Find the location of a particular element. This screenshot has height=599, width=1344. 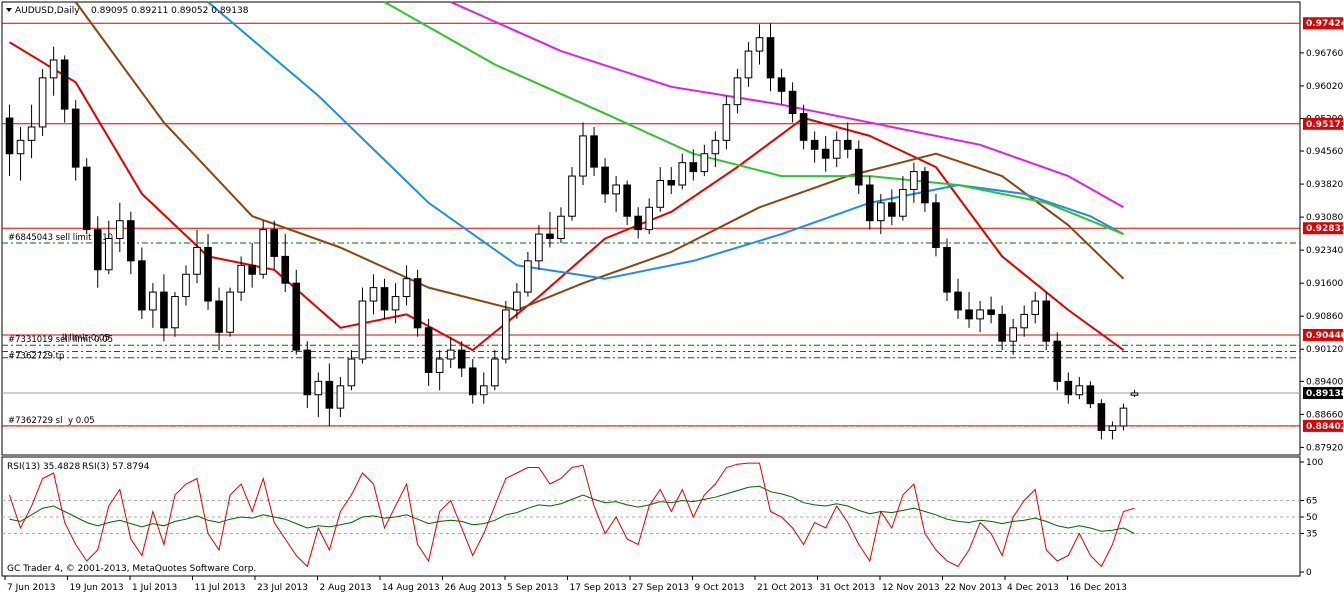

rsi-tick-label: 0 is located at coordinates (1309, 573).